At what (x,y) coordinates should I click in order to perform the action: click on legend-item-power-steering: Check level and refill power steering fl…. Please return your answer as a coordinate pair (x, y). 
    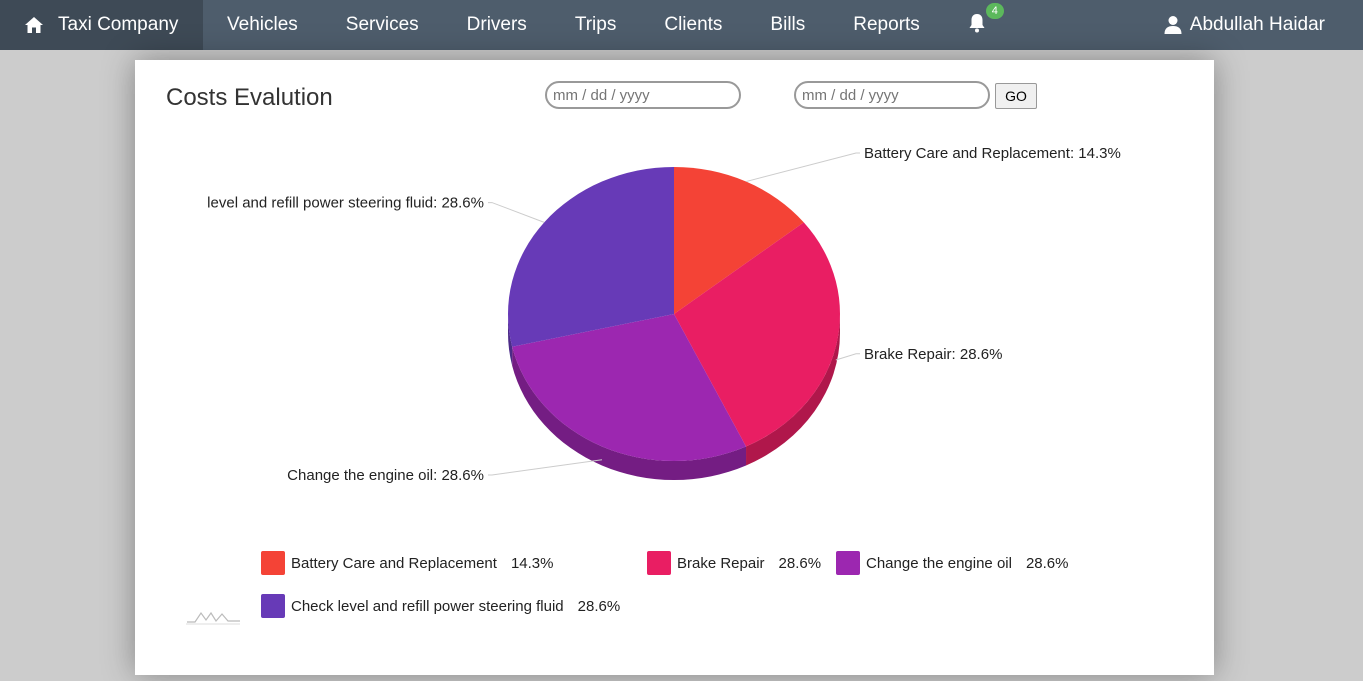
    Looking at the image, I should click on (440, 606).